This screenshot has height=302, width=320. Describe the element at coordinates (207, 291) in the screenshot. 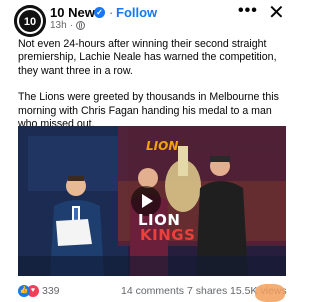

I see `shares-count-link: 7 shares` at that location.